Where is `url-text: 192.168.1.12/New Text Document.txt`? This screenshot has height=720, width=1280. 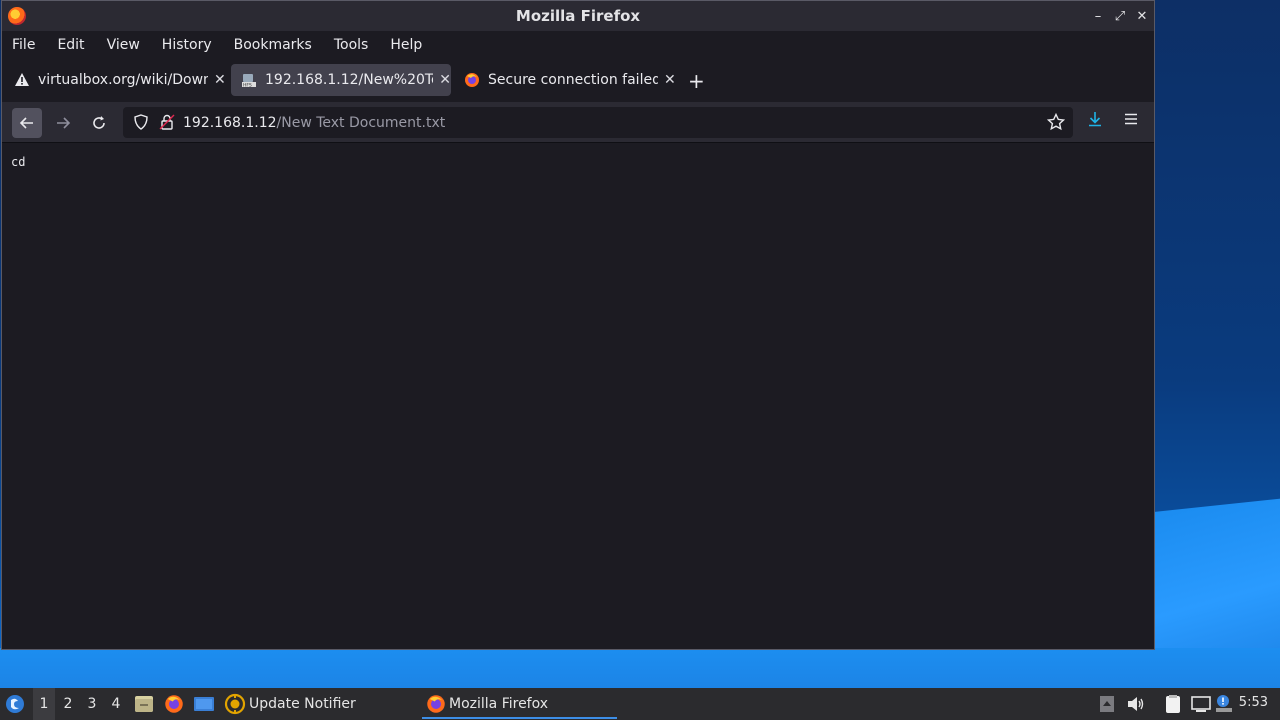 url-text: 192.168.1.12/New Text Document.txt is located at coordinates (314, 123).